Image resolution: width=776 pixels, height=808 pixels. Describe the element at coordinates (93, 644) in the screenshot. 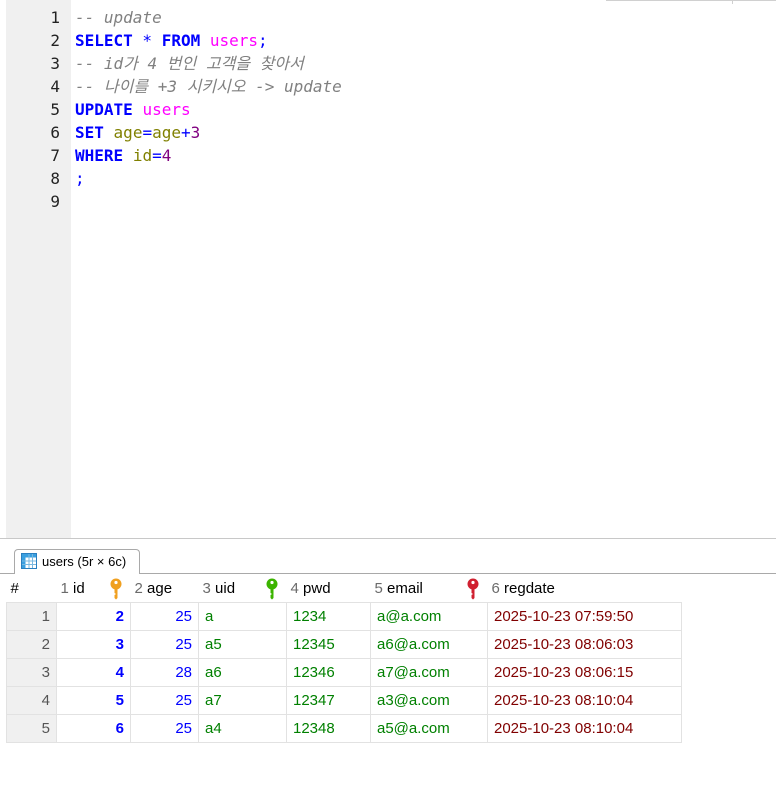

I see `cell-id: 3` at that location.